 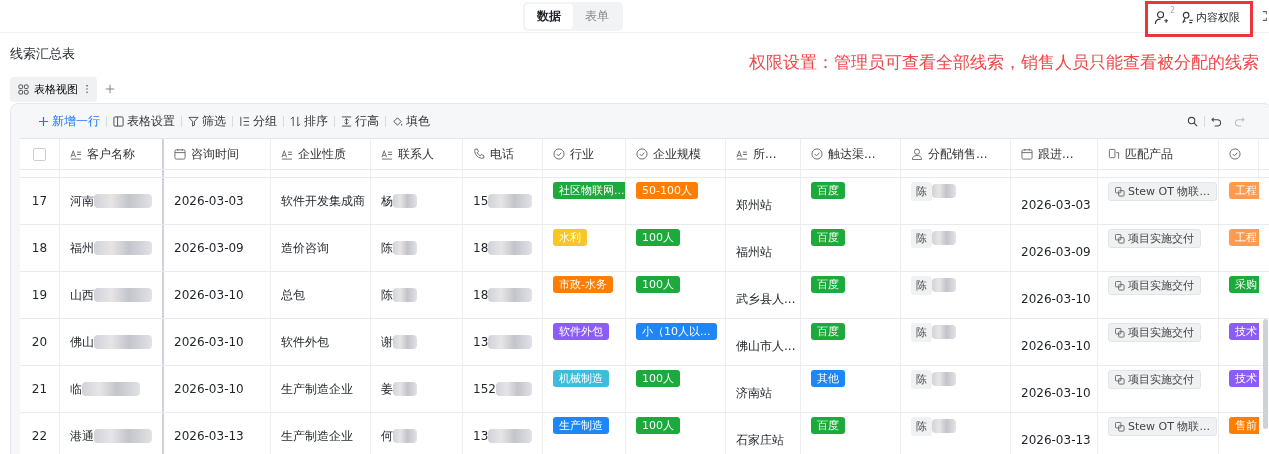 I want to click on toolbar-button: 分组, so click(x=258, y=121).